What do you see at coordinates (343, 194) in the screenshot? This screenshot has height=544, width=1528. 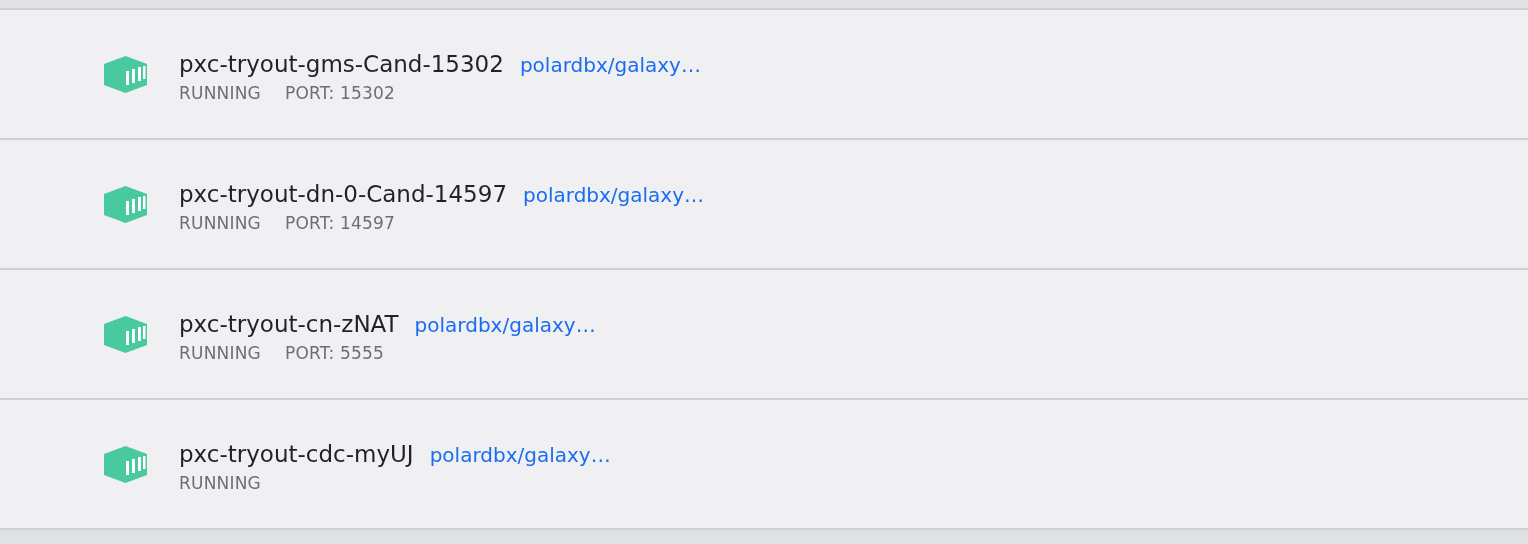 I see `container-name: pxc-tryout-dn-0-Cand-14597` at bounding box center [343, 194].